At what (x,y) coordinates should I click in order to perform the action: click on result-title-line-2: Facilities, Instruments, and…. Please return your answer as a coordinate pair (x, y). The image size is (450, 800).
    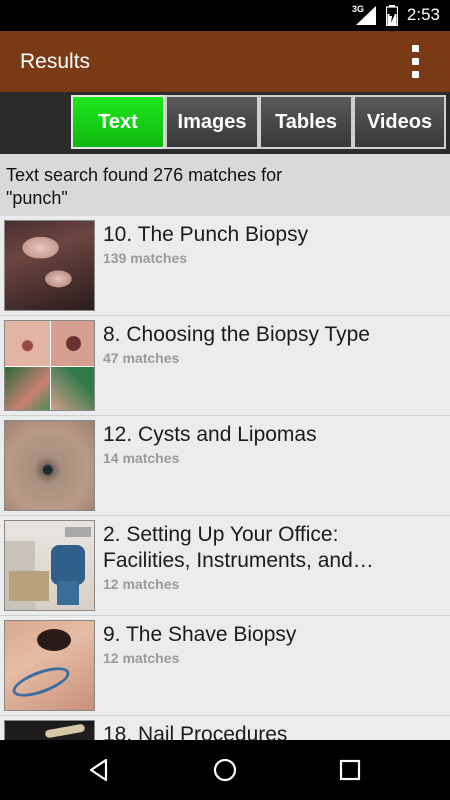
    Looking at the image, I should click on (238, 560).